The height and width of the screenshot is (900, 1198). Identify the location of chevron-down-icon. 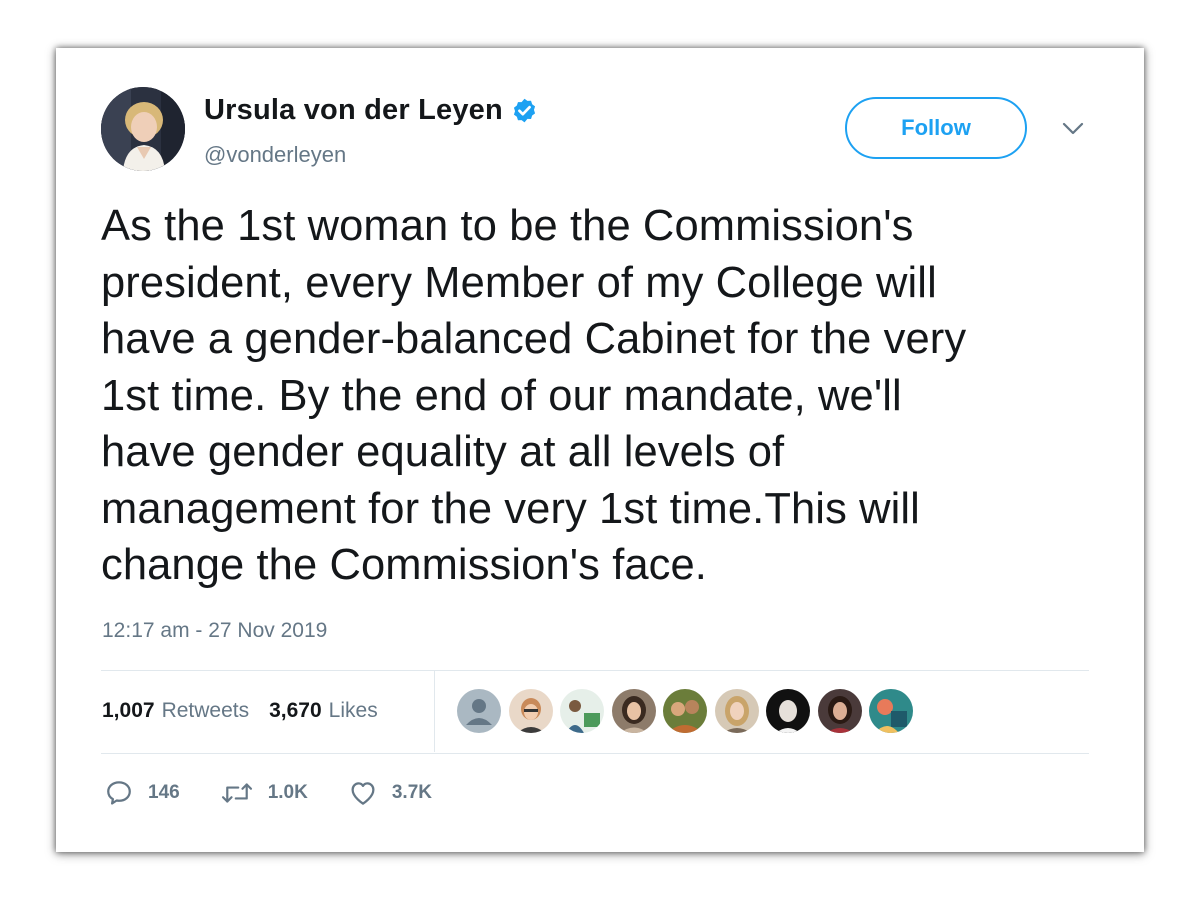
(1073, 129).